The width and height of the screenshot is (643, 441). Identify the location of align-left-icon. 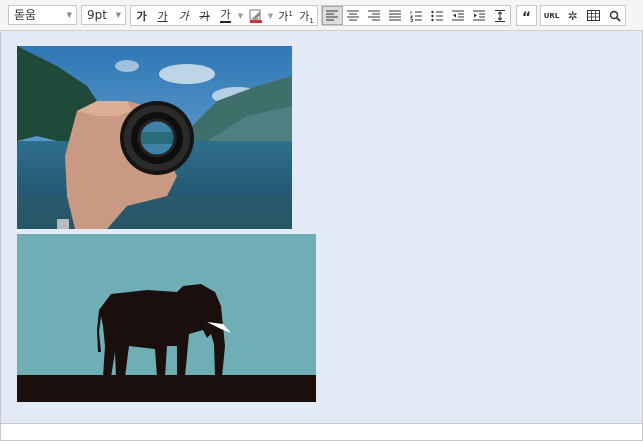
(332, 15).